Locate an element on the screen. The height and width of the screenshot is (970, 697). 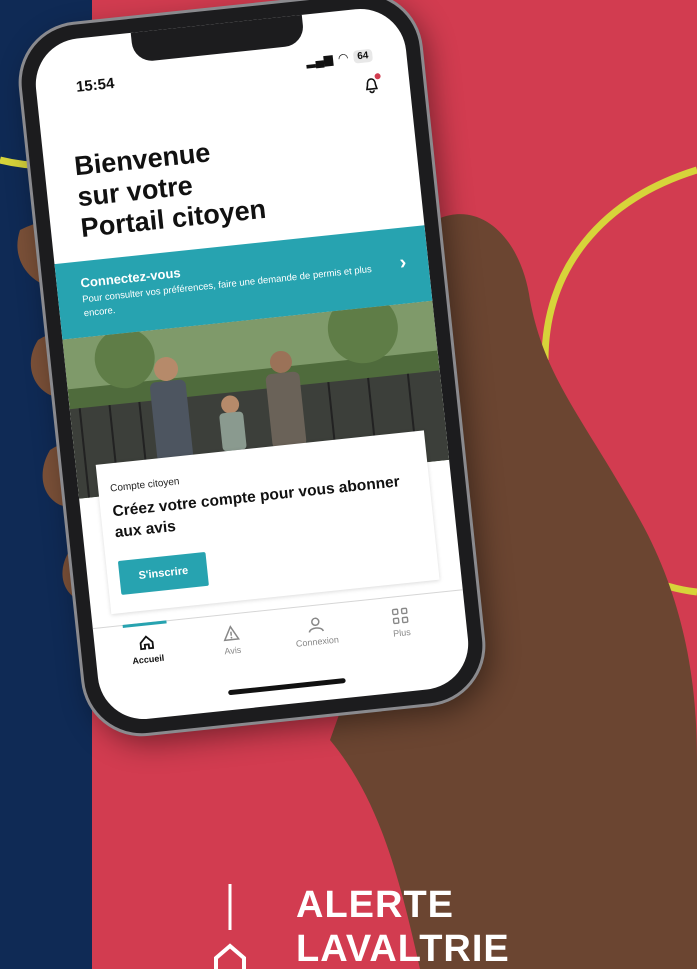
warning-icon is located at coordinates (231, 634).